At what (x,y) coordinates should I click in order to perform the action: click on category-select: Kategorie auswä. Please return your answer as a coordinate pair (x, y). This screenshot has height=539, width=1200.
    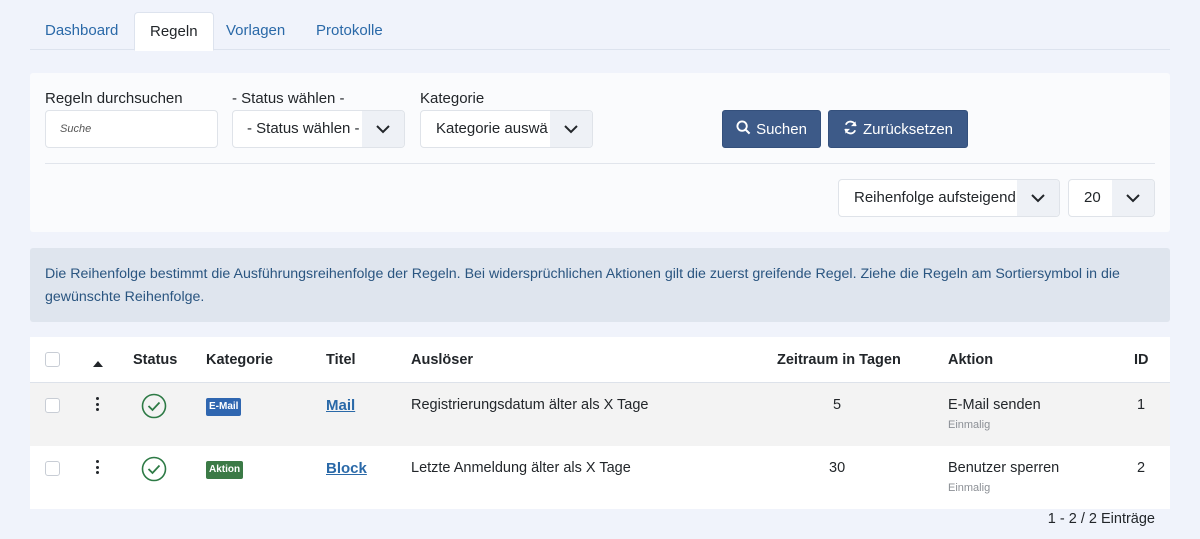
    Looking at the image, I should click on (506, 129).